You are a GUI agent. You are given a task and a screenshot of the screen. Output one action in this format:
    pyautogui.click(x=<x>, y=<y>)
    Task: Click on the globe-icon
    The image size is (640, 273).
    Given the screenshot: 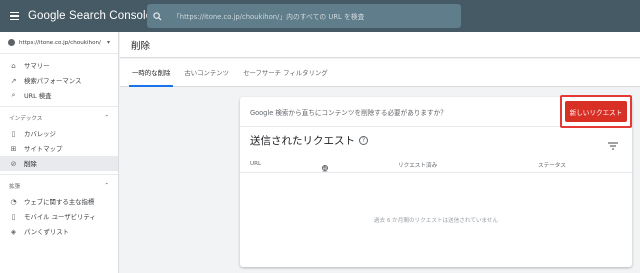 What is the action you would take?
    pyautogui.click(x=11, y=42)
    